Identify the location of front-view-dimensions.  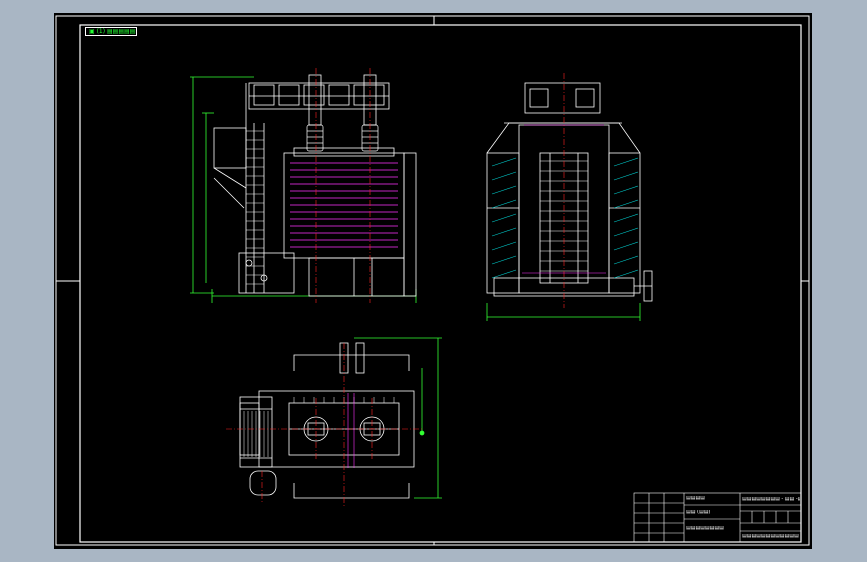
(303, 189).